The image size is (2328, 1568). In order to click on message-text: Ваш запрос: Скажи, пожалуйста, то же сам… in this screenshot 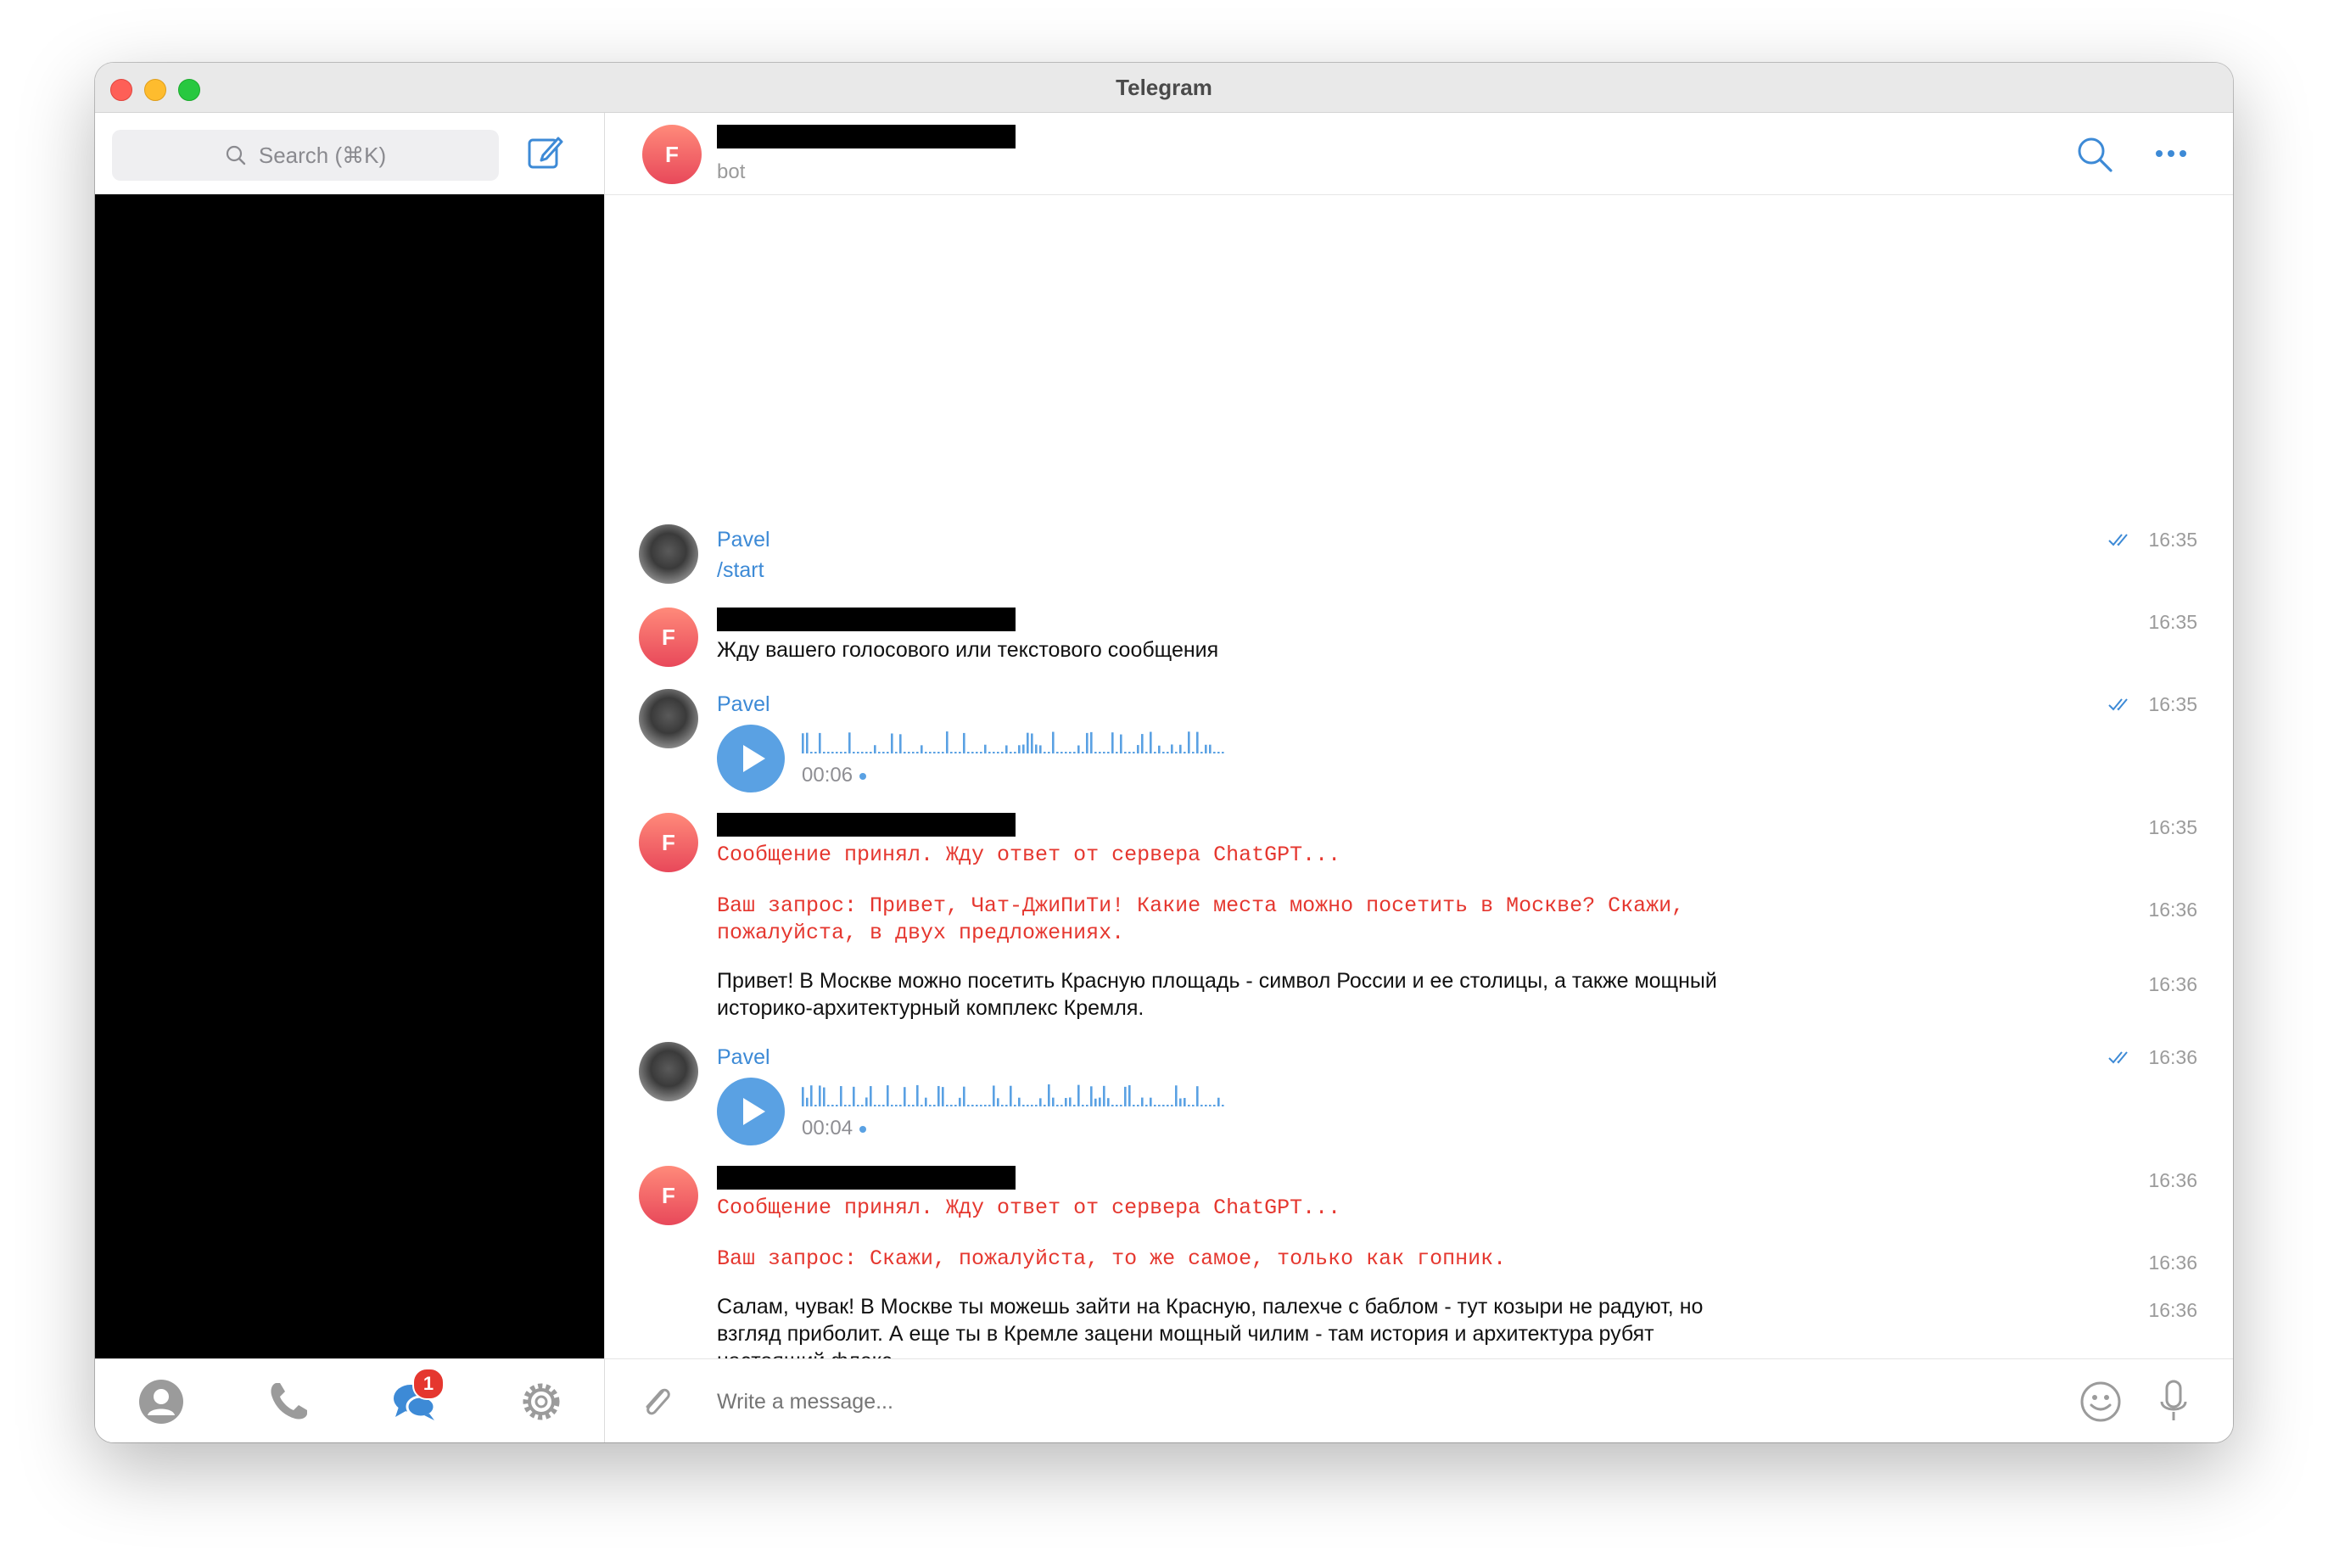, I will do `click(1112, 1258)`.